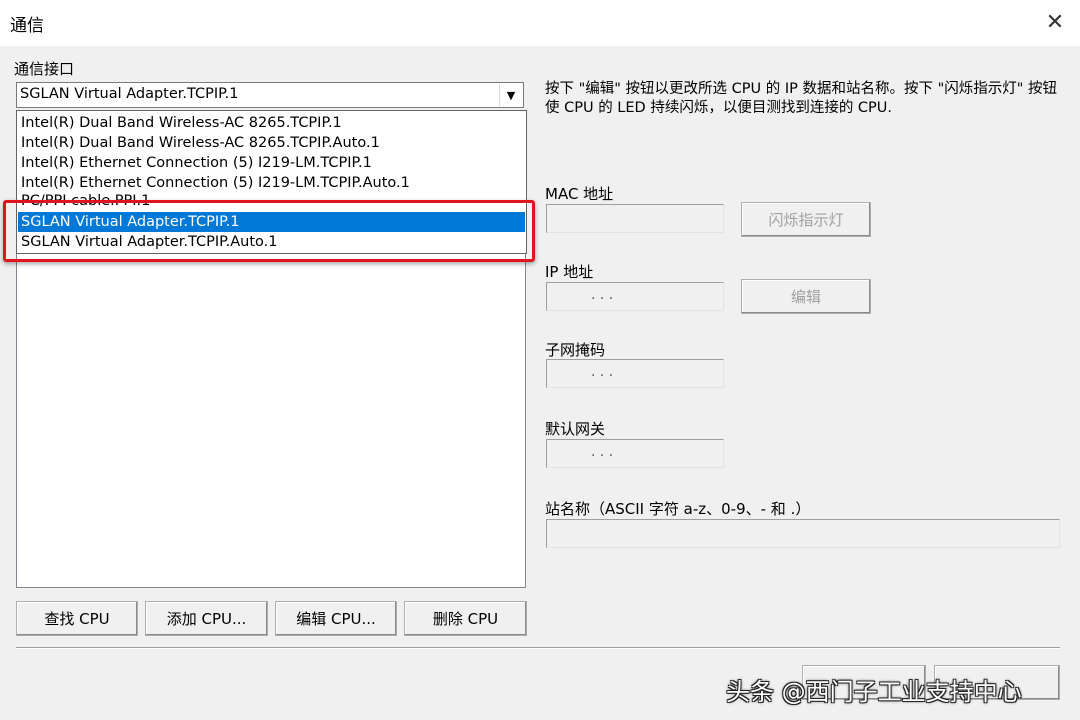 This screenshot has height=720, width=1080. I want to click on watermark-text: 头条 @西门子工业支持中心, so click(874, 692).